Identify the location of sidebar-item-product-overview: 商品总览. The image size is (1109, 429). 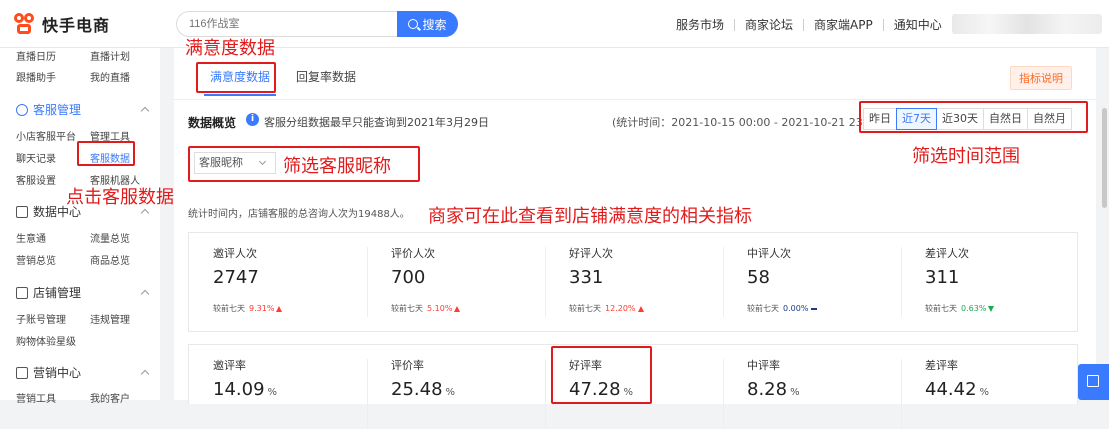
(127, 259).